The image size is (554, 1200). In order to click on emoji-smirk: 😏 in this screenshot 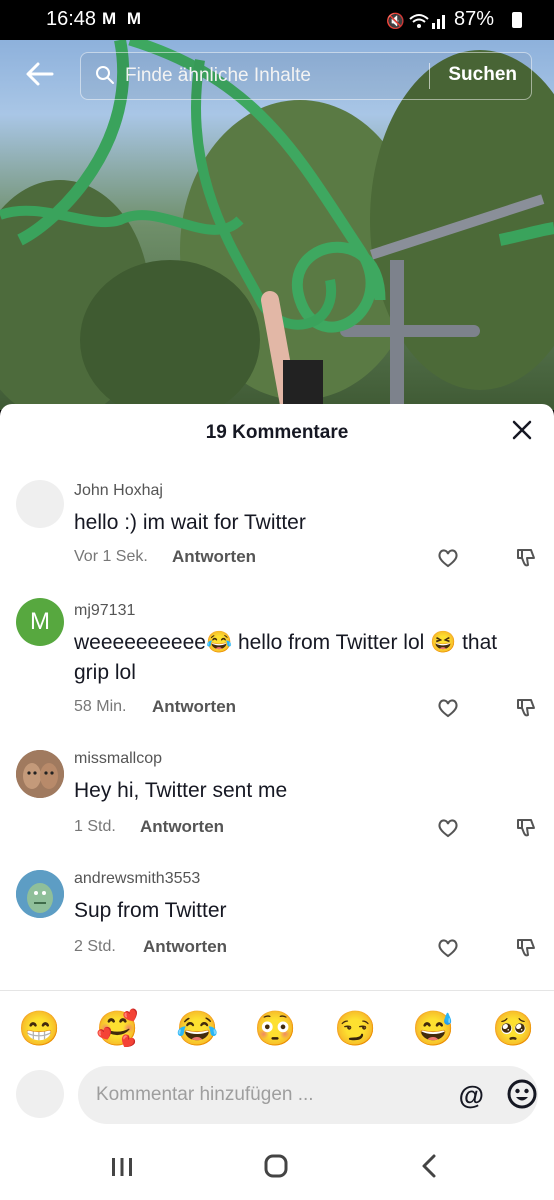, I will do `click(355, 1029)`.